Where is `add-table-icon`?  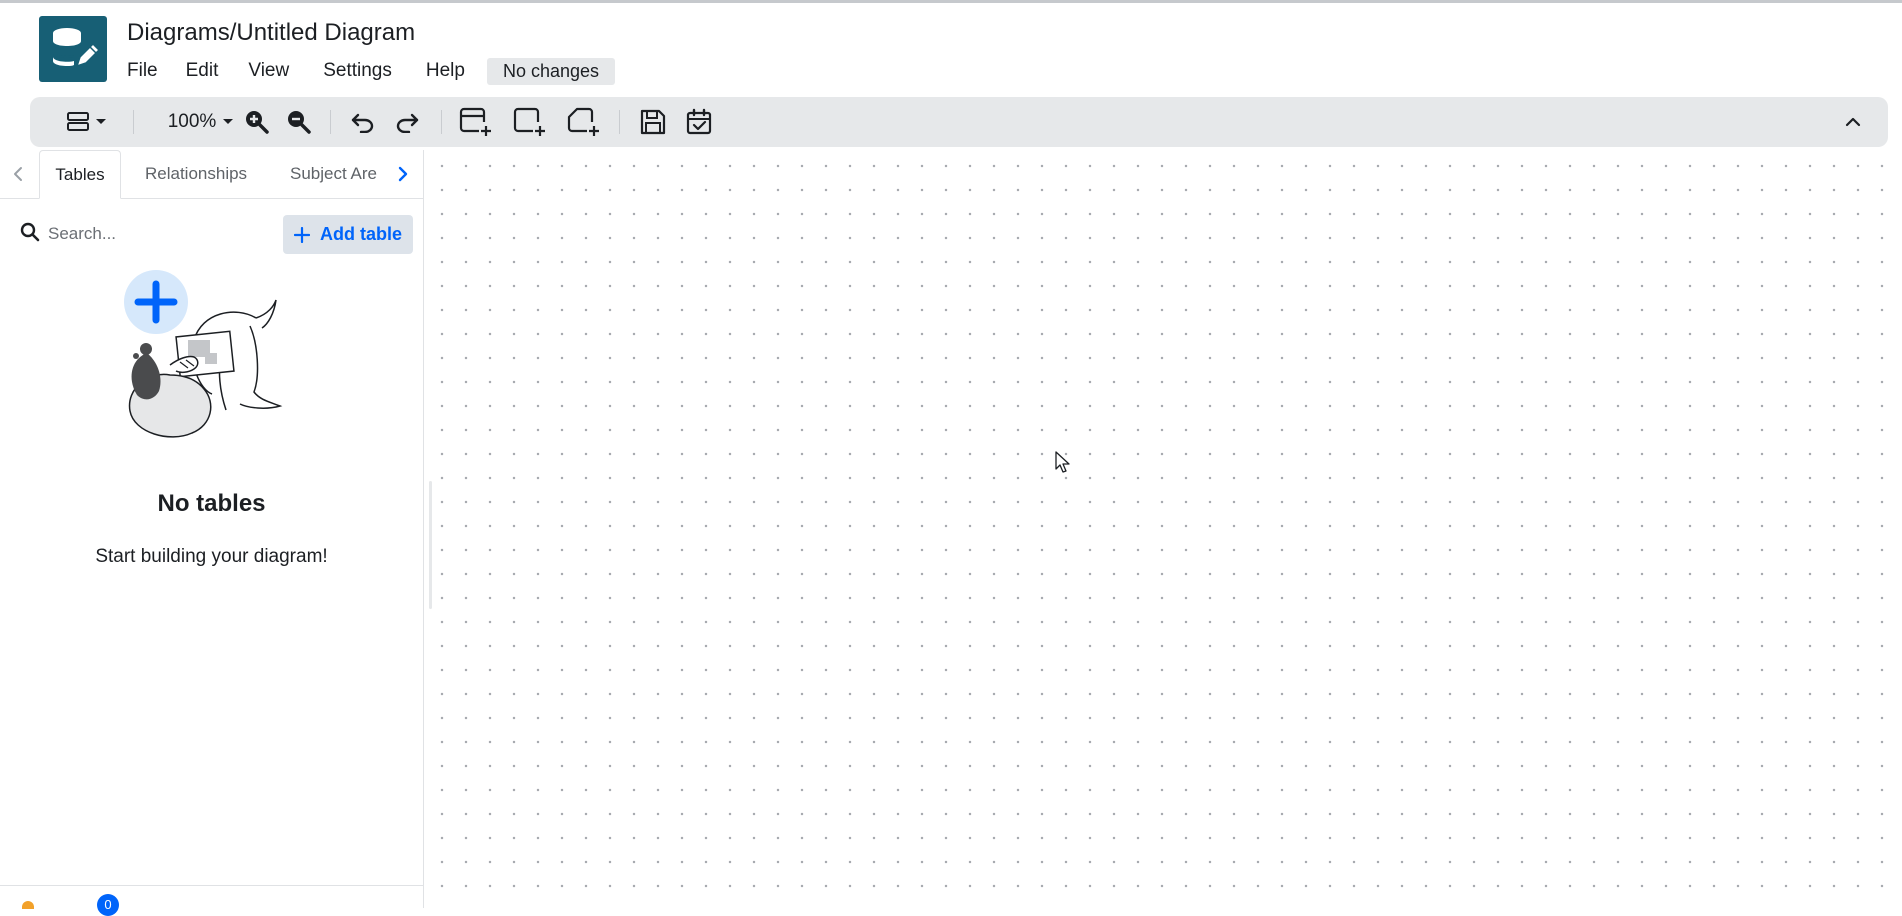 add-table-icon is located at coordinates (475, 121).